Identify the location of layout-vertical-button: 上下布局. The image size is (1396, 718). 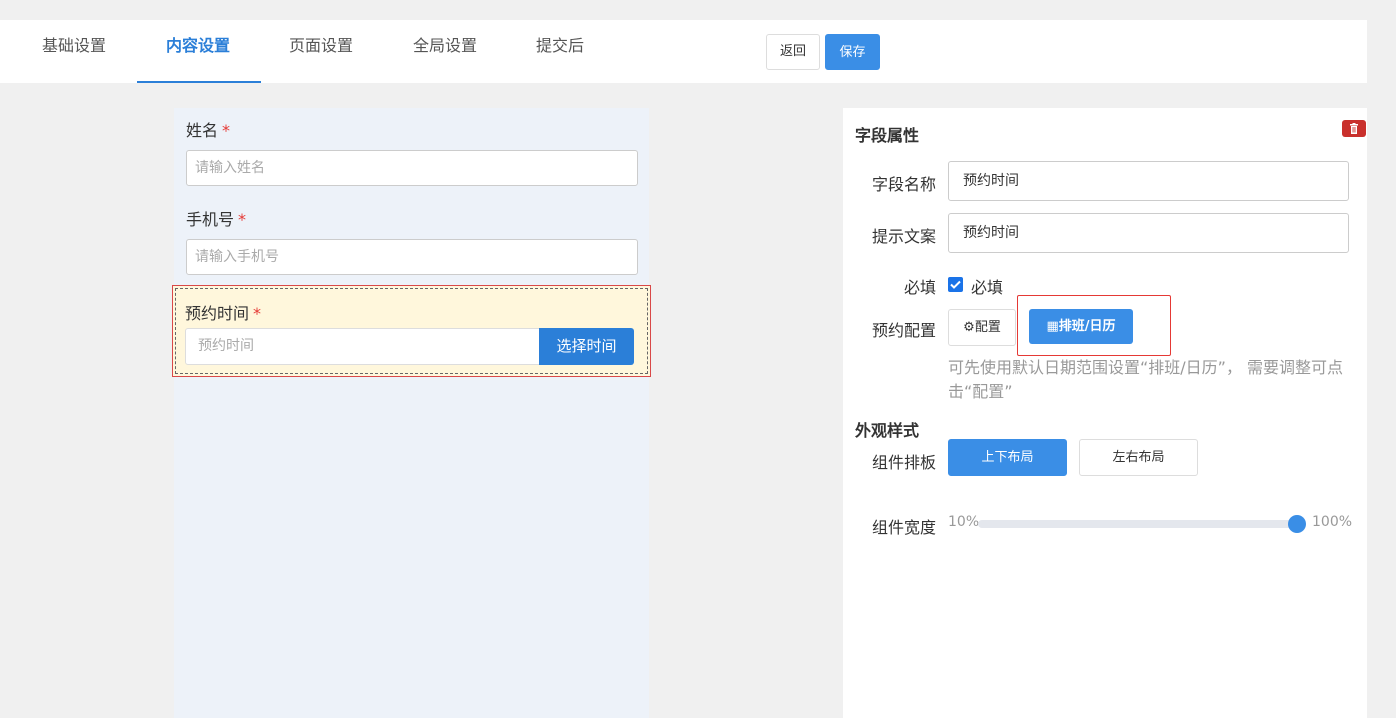
(1007, 457).